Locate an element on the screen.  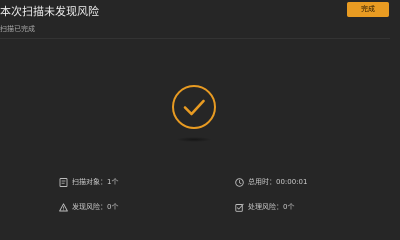
stat-scanned: 扫描对象：1个 is located at coordinates (88, 182).